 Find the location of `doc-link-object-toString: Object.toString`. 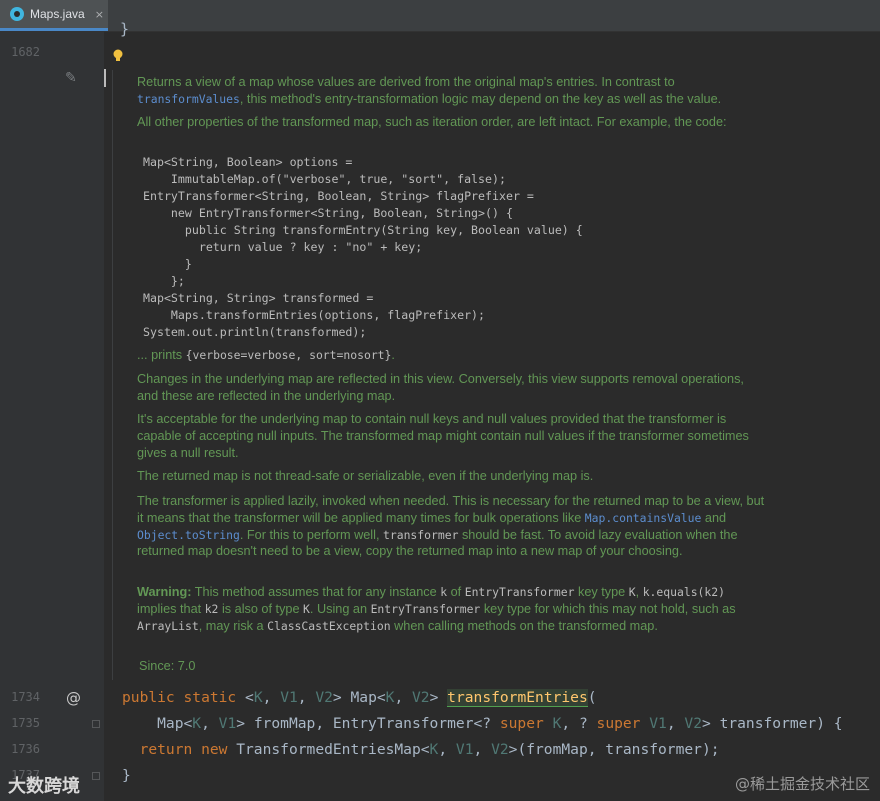

doc-link-object-toString: Object.toString is located at coordinates (188, 535).